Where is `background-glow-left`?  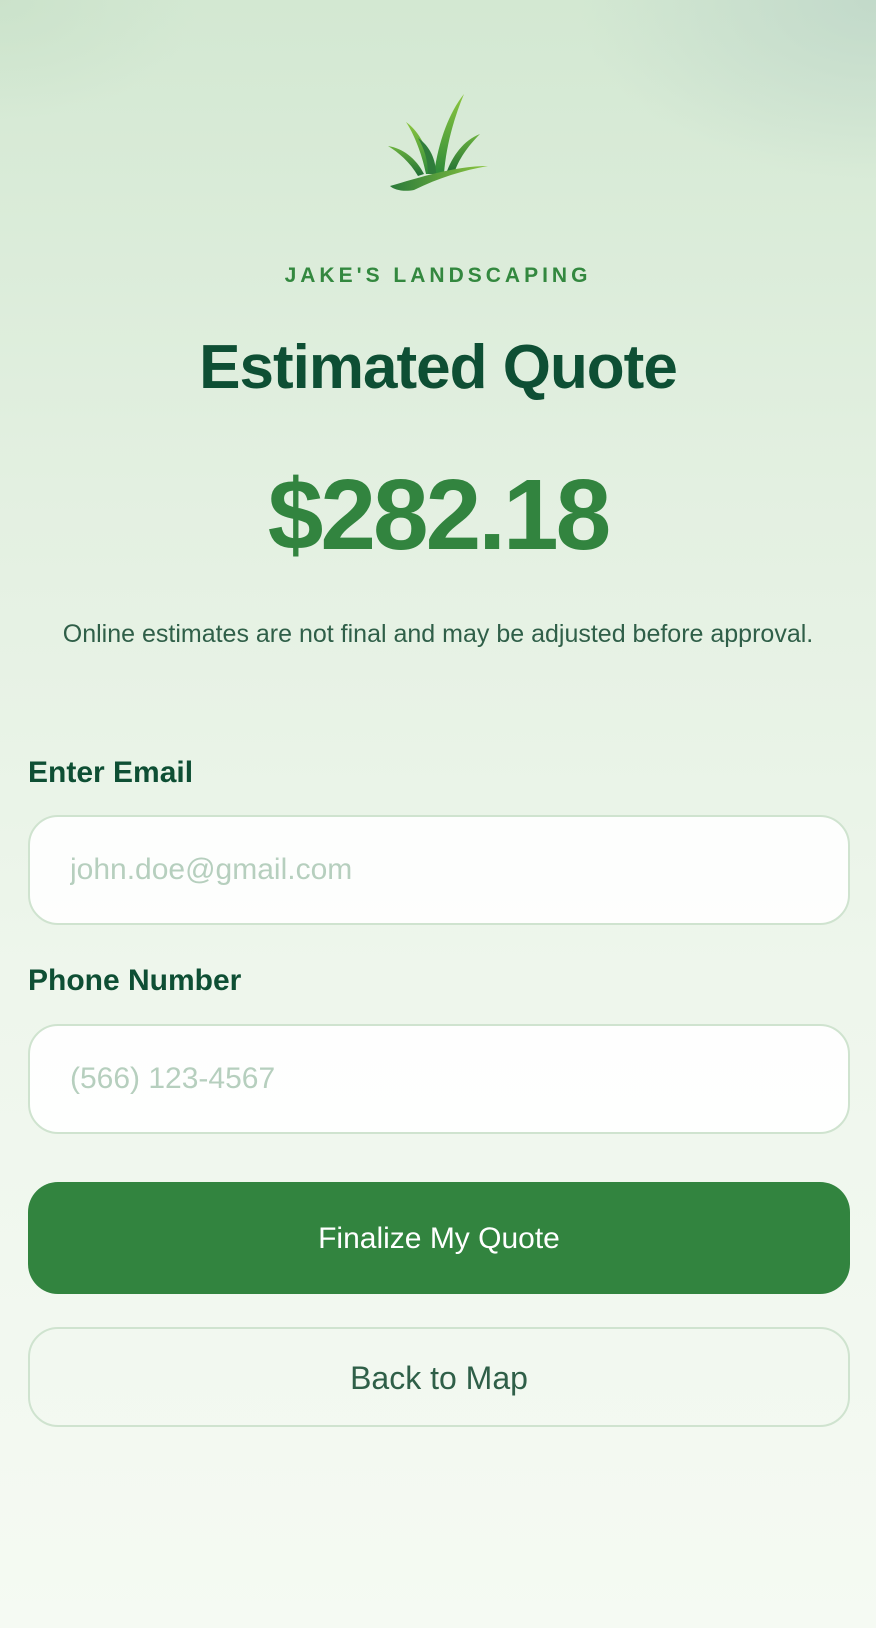
background-glow-left is located at coordinates (100, 60).